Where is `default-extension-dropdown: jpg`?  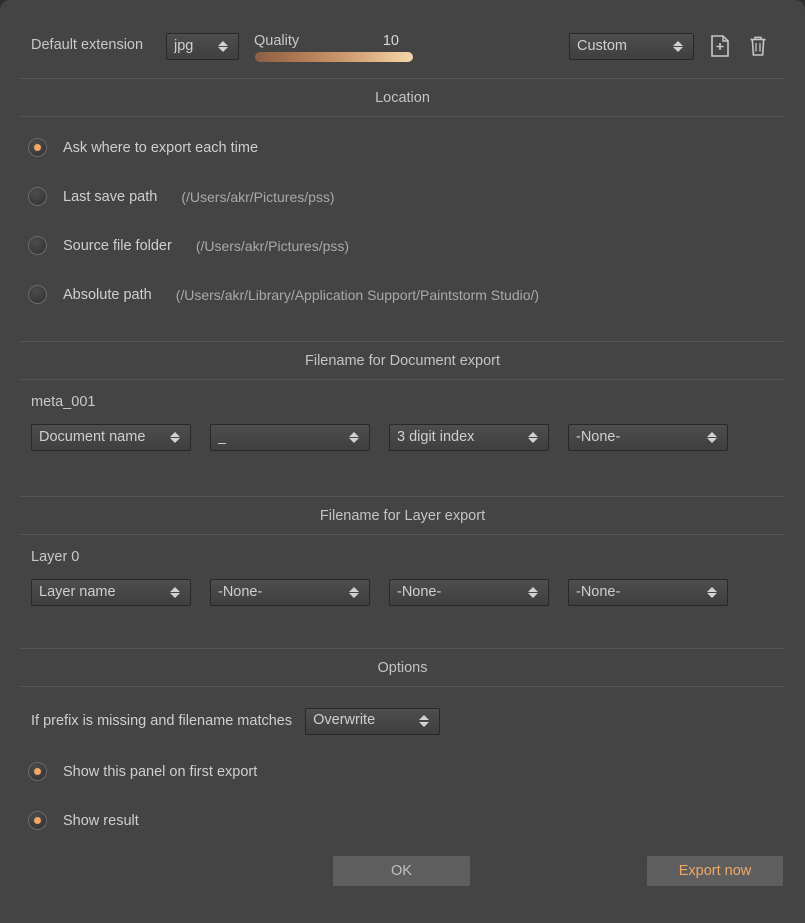
default-extension-dropdown: jpg is located at coordinates (202, 46).